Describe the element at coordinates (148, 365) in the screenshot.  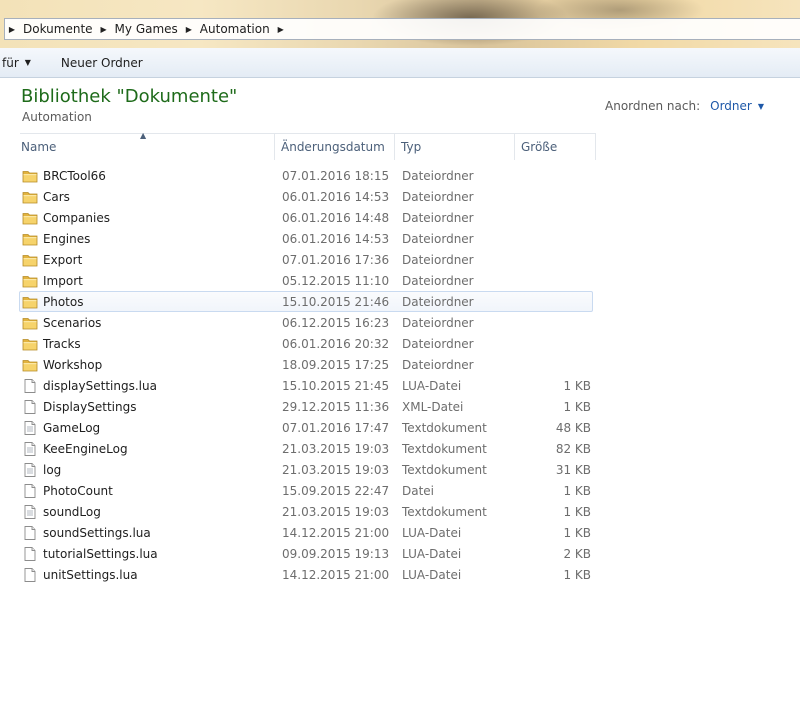
I see `file-name-cell: Workshop` at that location.